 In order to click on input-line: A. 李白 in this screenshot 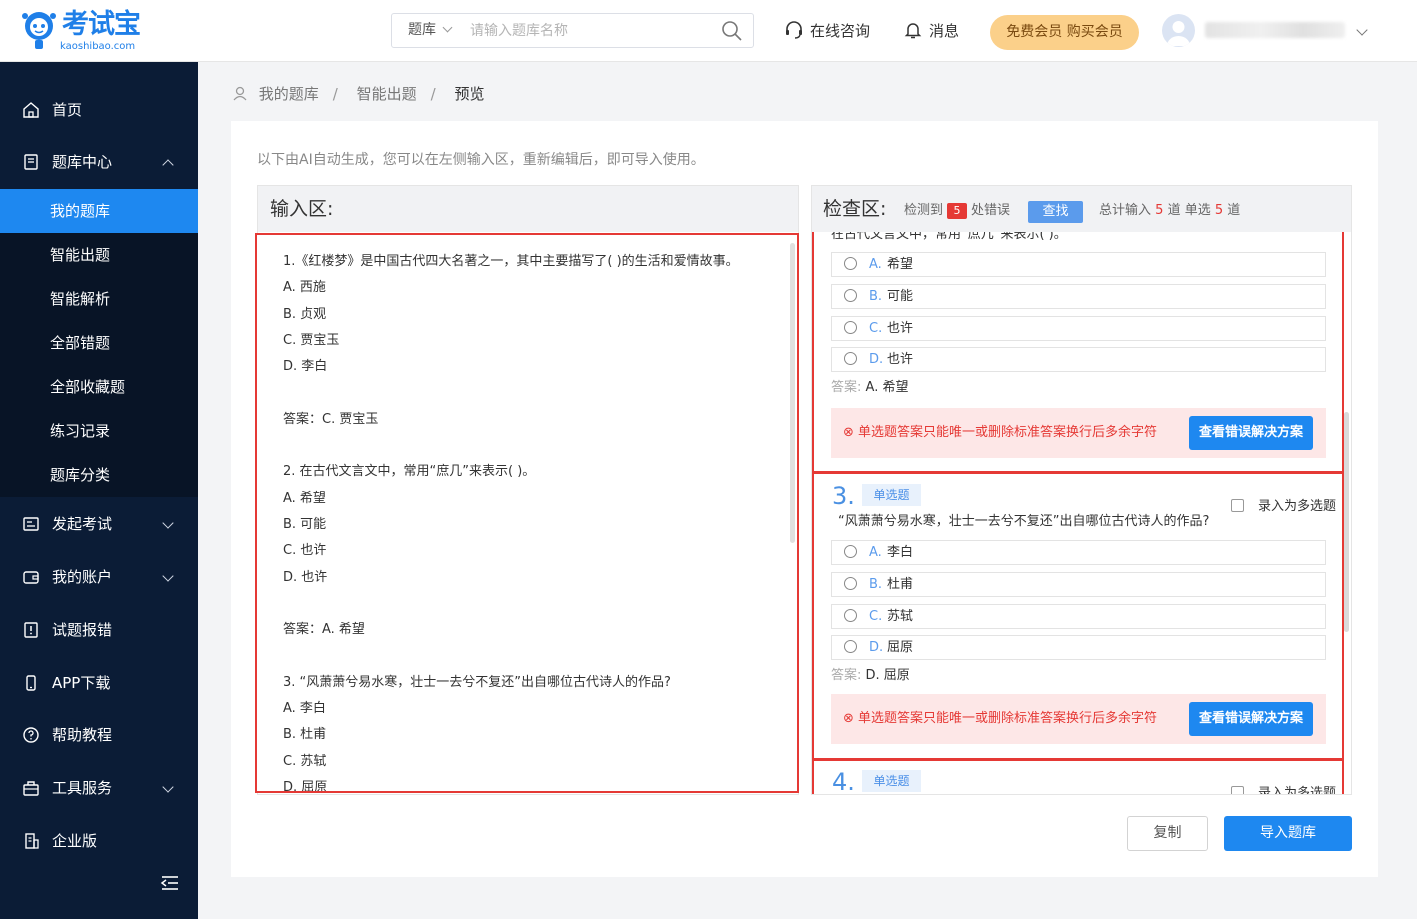, I will do `click(304, 709)`.